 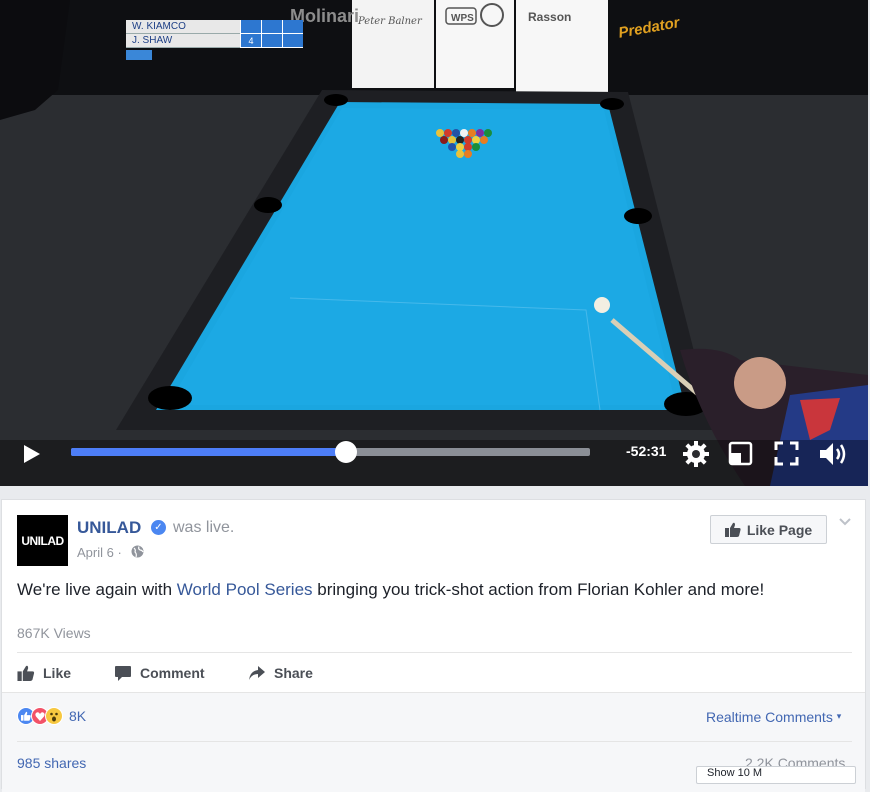 I want to click on time-remaining: -52:31, so click(x=646, y=451).